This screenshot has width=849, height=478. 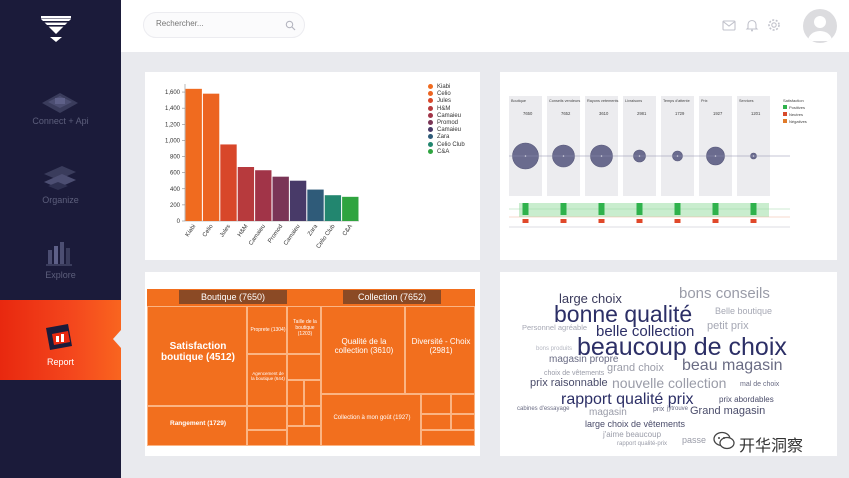 What do you see at coordinates (635, 368) in the screenshot?
I see `word: grand choix` at bounding box center [635, 368].